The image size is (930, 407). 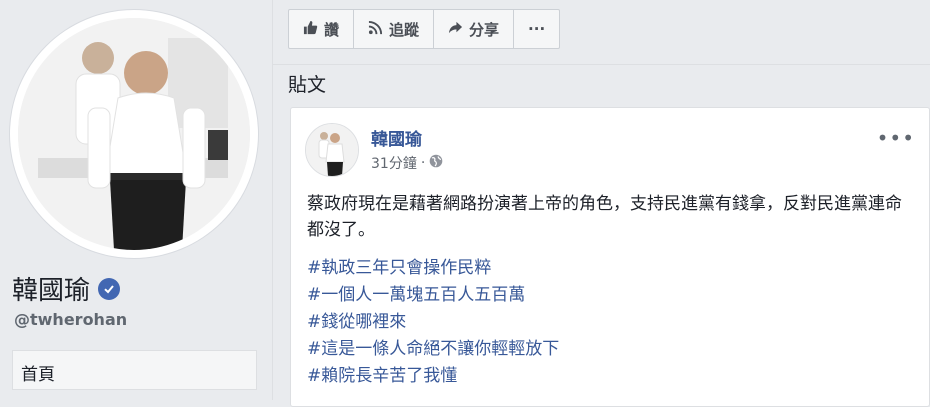 I want to click on more-button: ···, so click(x=536, y=29).